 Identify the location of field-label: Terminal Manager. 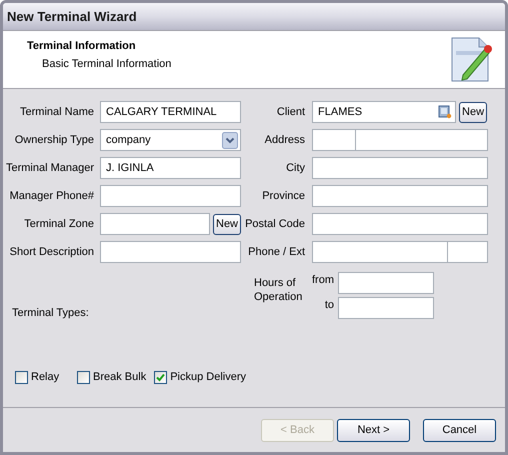
(49, 168).